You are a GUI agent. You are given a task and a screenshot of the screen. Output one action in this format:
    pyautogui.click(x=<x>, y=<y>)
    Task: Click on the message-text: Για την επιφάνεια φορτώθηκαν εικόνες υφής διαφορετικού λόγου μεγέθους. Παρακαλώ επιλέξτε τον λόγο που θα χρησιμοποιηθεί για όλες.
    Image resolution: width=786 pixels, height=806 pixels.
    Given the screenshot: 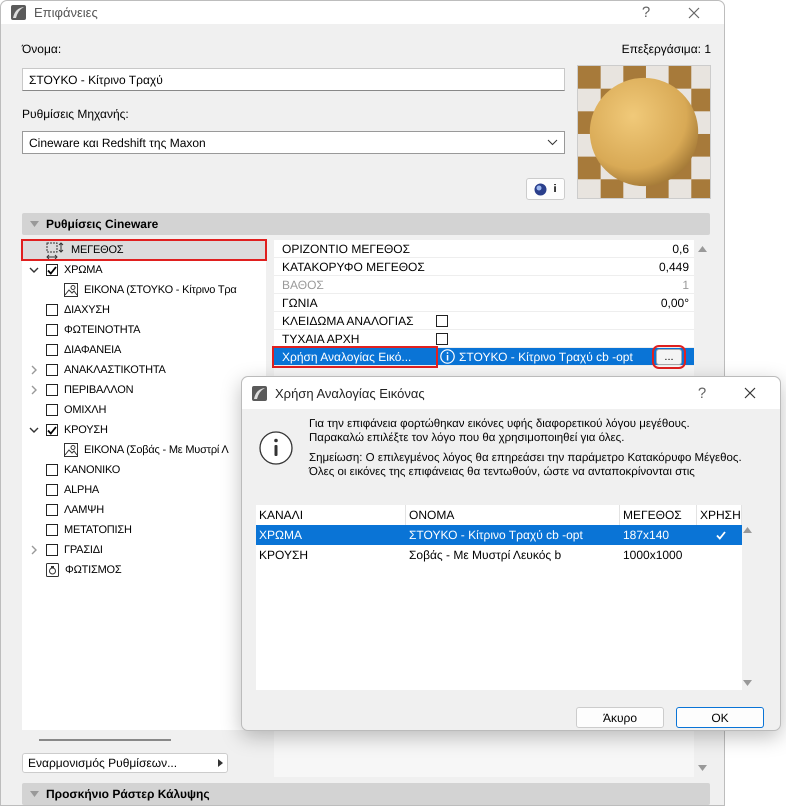 What is the action you would take?
    pyautogui.click(x=500, y=431)
    